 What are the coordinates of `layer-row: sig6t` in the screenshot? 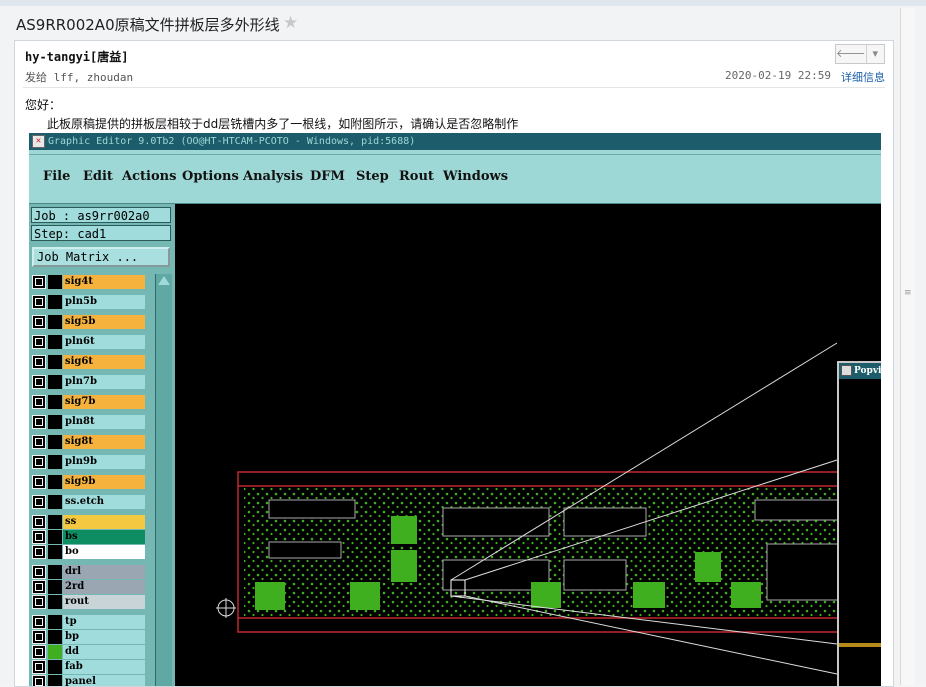 It's located at (89, 362).